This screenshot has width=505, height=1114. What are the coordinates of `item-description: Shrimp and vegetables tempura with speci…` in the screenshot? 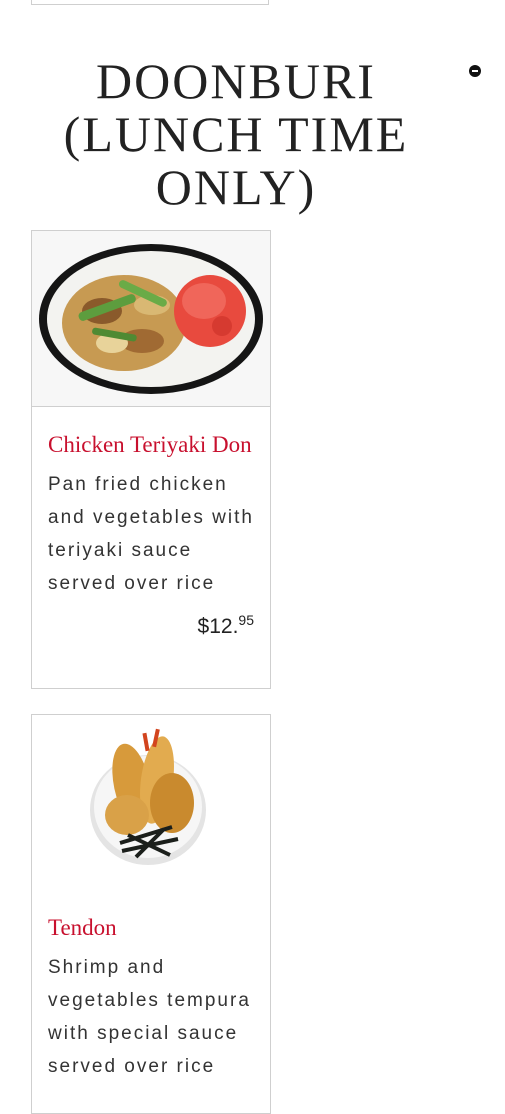 It's located at (149, 1017).